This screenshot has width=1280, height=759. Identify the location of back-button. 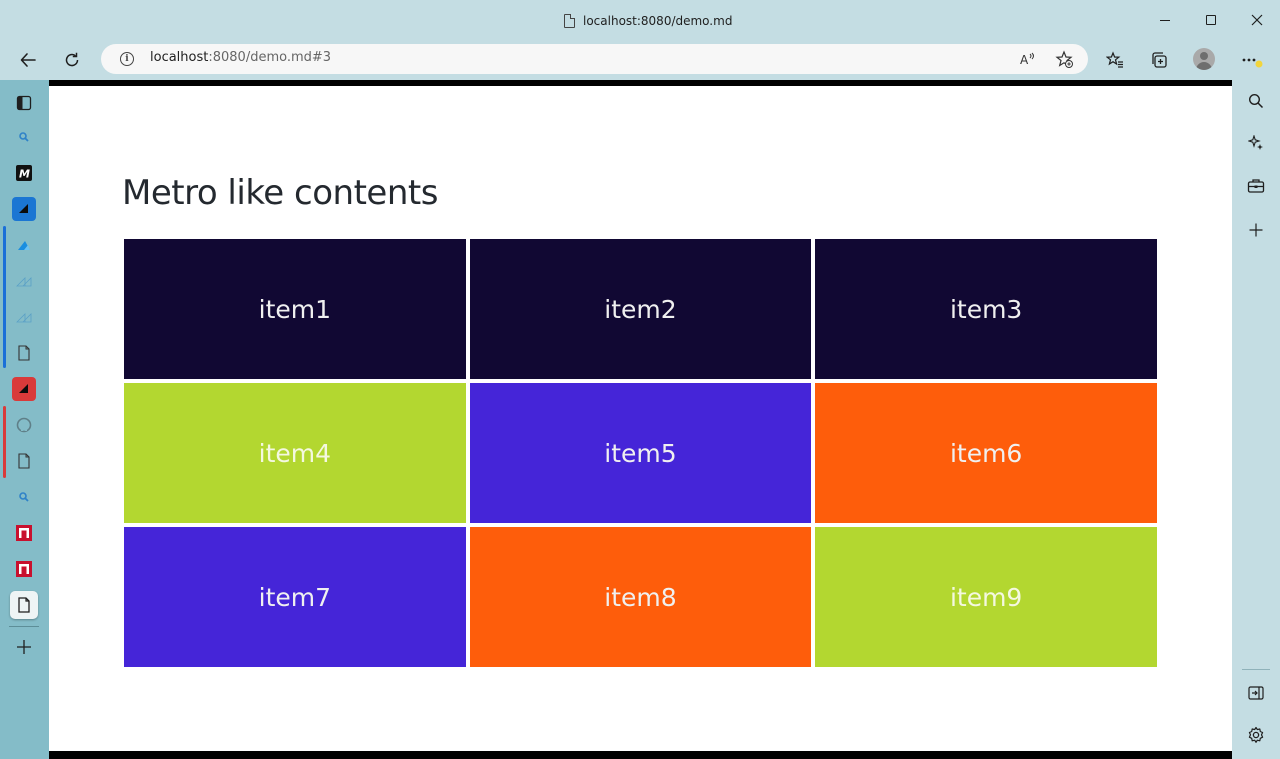
(28, 60).